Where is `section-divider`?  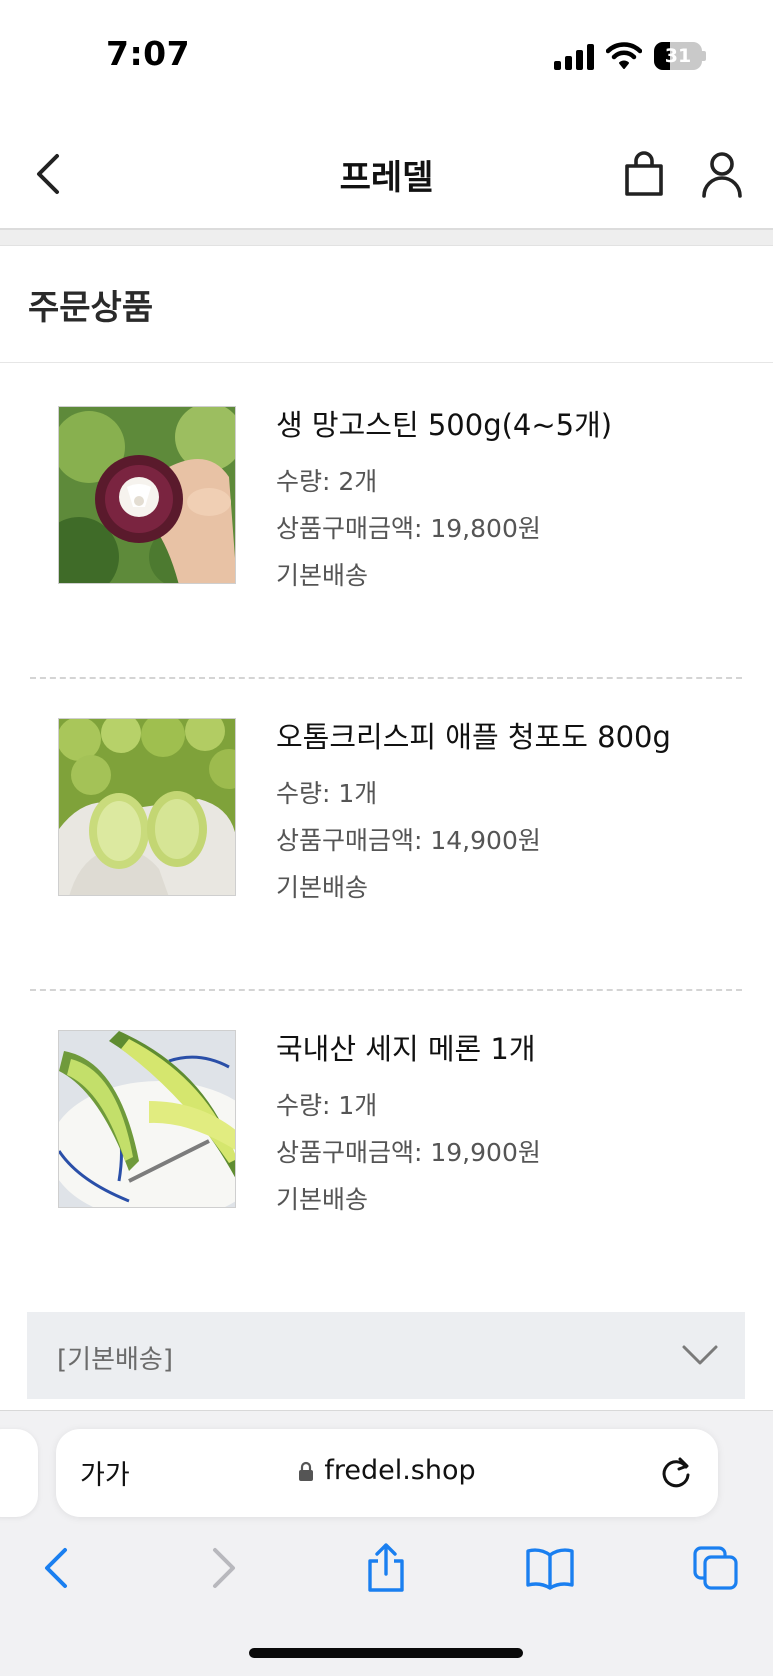 section-divider is located at coordinates (386, 362).